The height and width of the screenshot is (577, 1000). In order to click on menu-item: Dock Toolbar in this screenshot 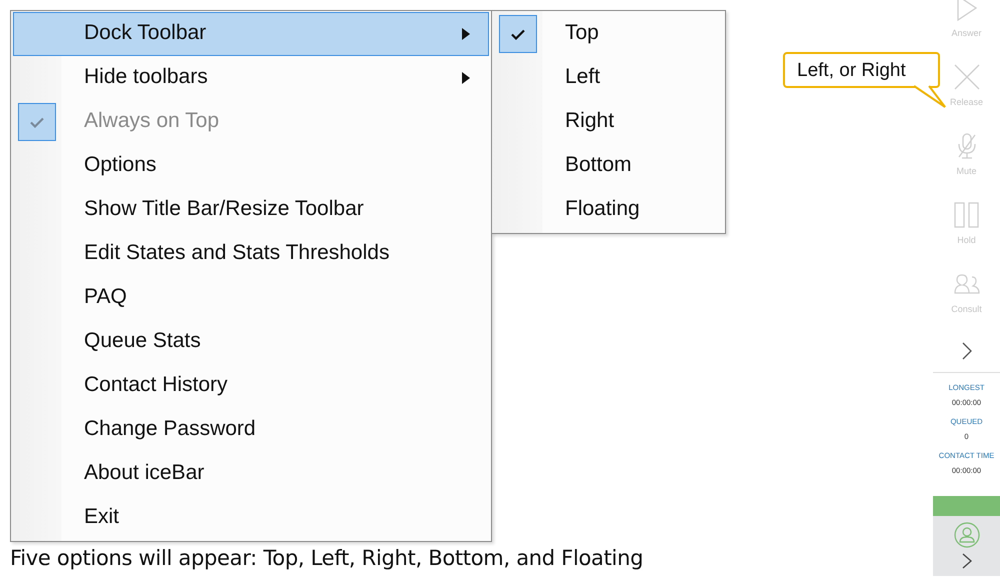, I will do `click(251, 34)`.